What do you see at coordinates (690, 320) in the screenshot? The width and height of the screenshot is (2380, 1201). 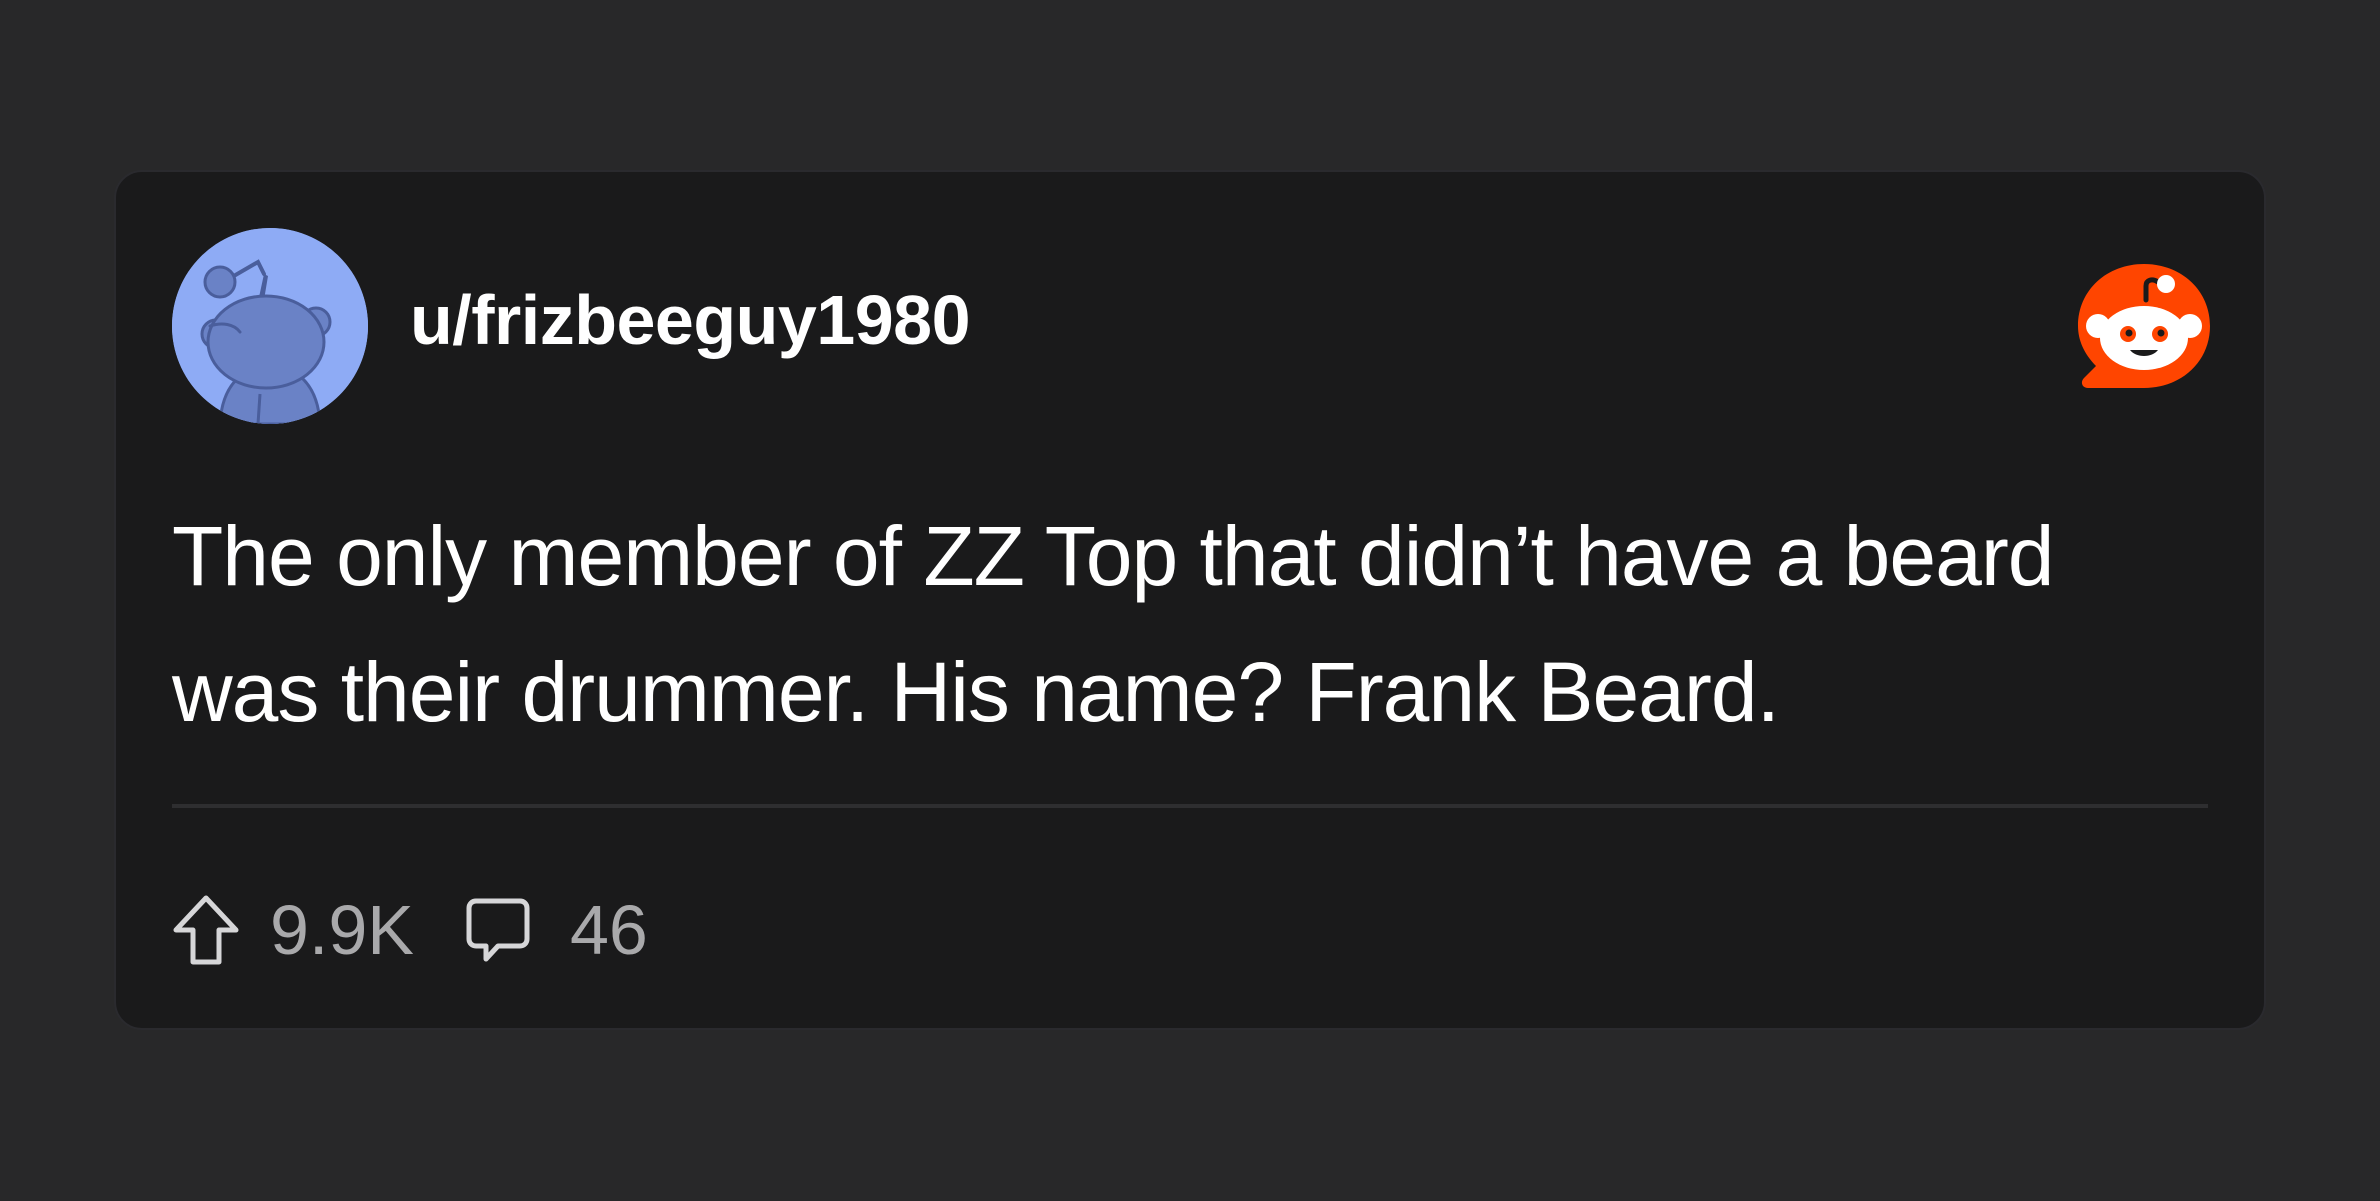 I see `username: u/frizbeeguy1980` at bounding box center [690, 320].